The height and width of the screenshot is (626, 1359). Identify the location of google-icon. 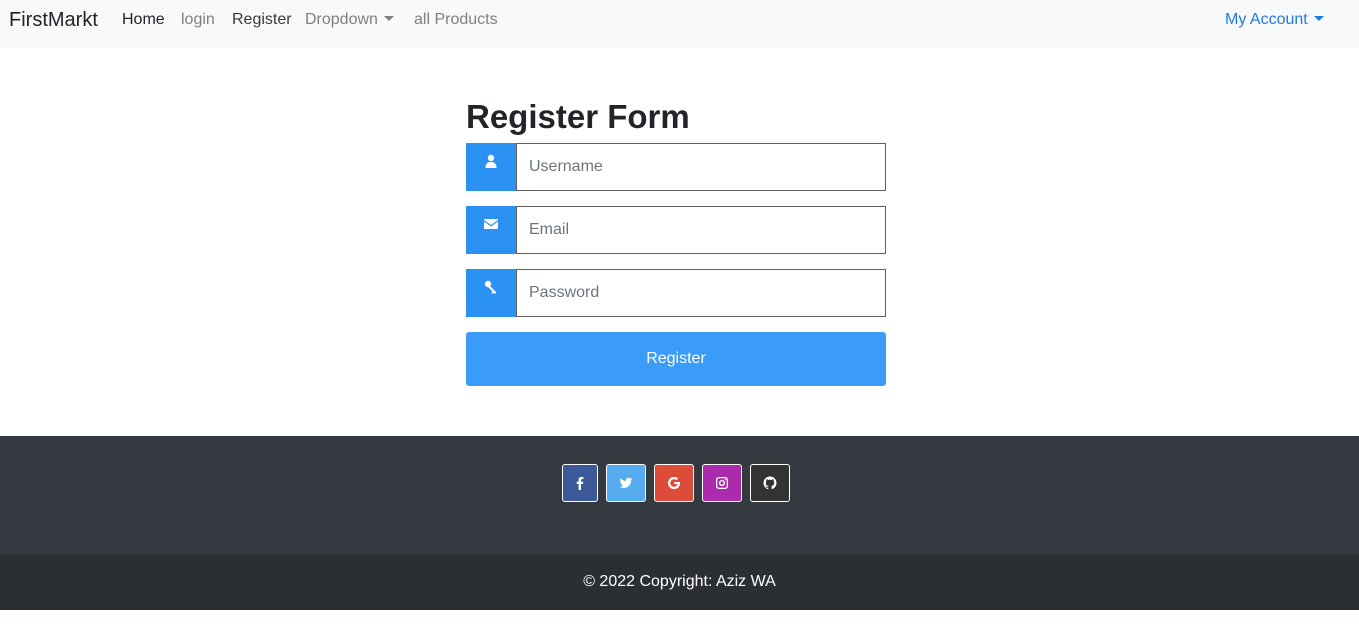
(674, 483).